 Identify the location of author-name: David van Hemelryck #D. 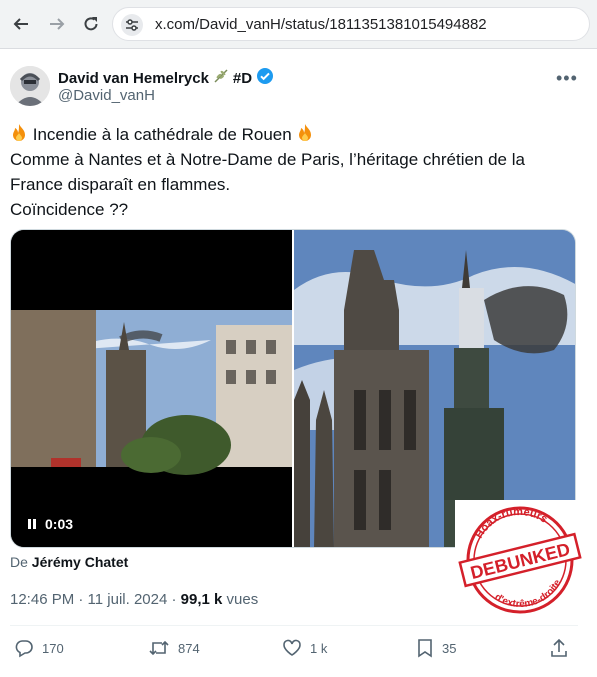
(166, 78).